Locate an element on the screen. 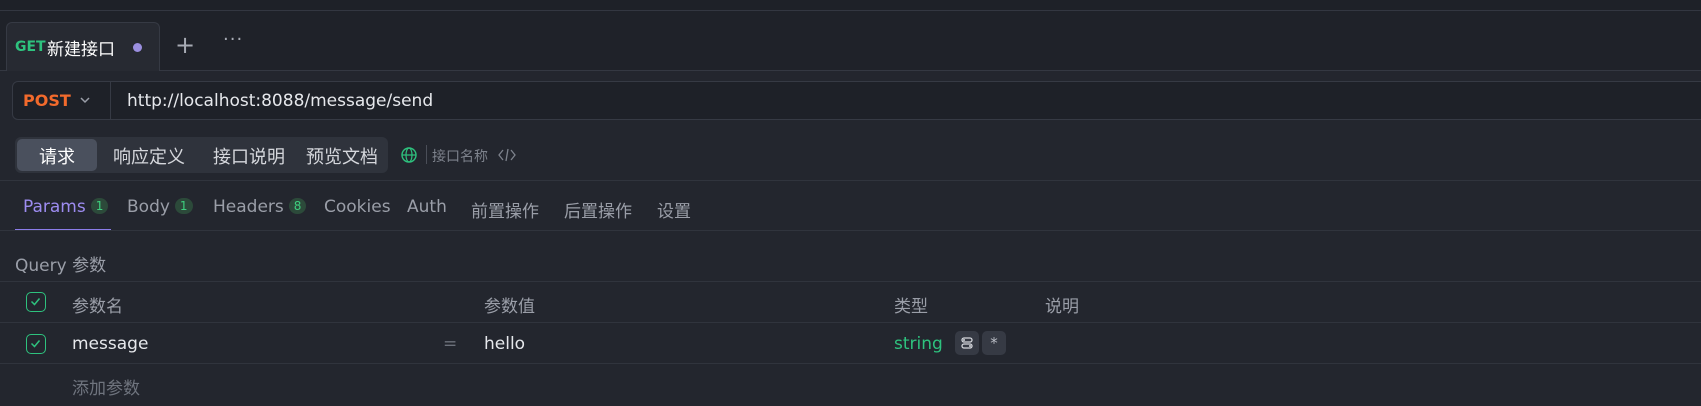 The width and height of the screenshot is (1701, 406). subtab-headers: Headers 8 is located at coordinates (260, 207).